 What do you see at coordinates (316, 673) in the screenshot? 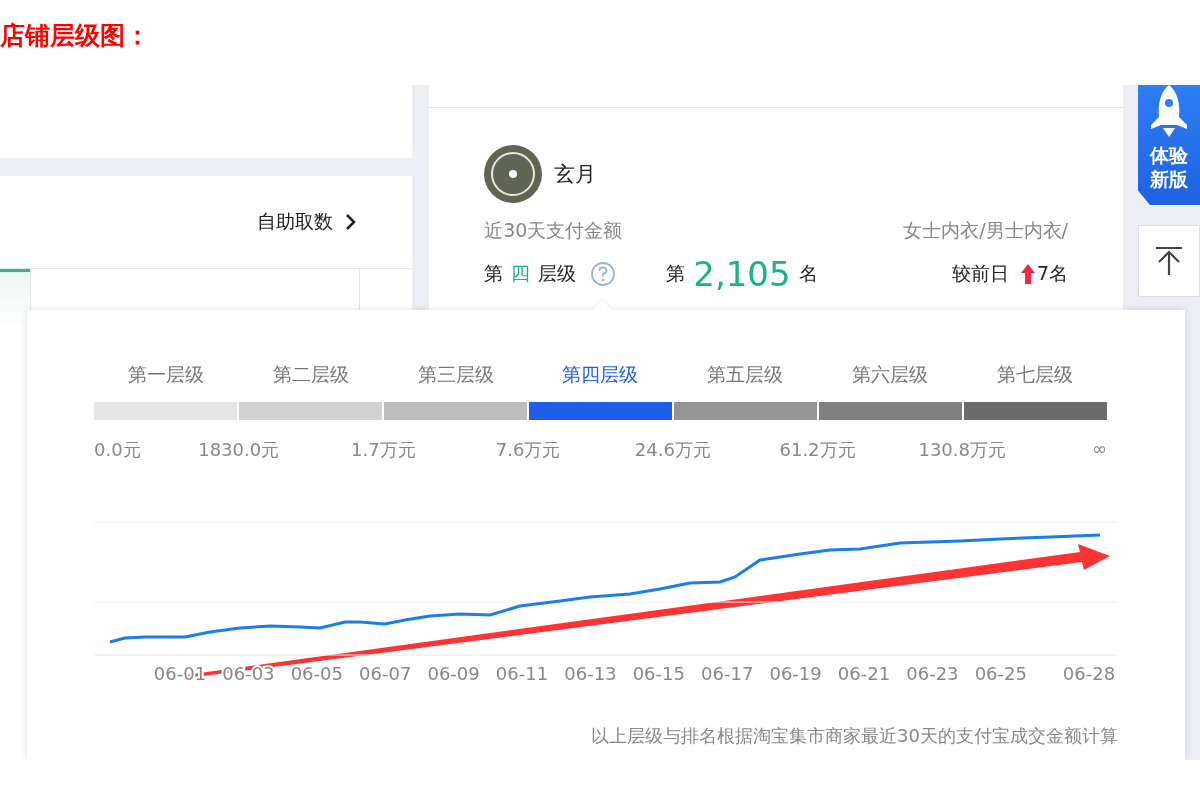
I see `axis-label: 06-05` at bounding box center [316, 673].